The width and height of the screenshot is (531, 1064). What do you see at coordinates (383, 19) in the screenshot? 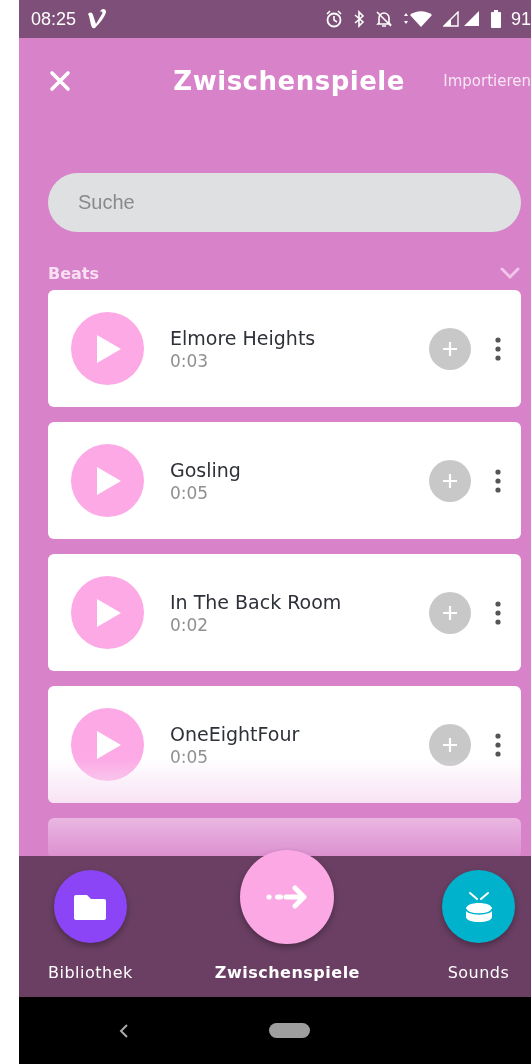
I see `bell-off-icon` at bounding box center [383, 19].